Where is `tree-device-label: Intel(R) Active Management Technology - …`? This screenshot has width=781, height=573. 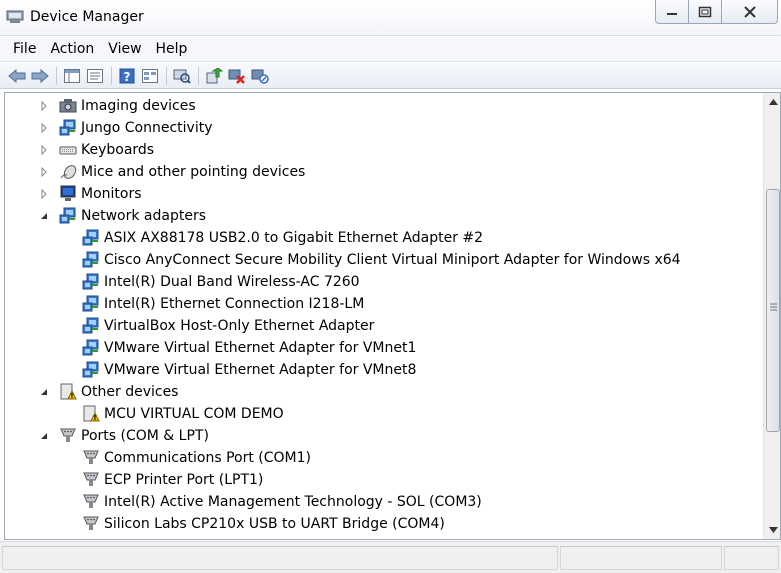
tree-device-label: Intel(R) Active Management Technology - … is located at coordinates (293, 502).